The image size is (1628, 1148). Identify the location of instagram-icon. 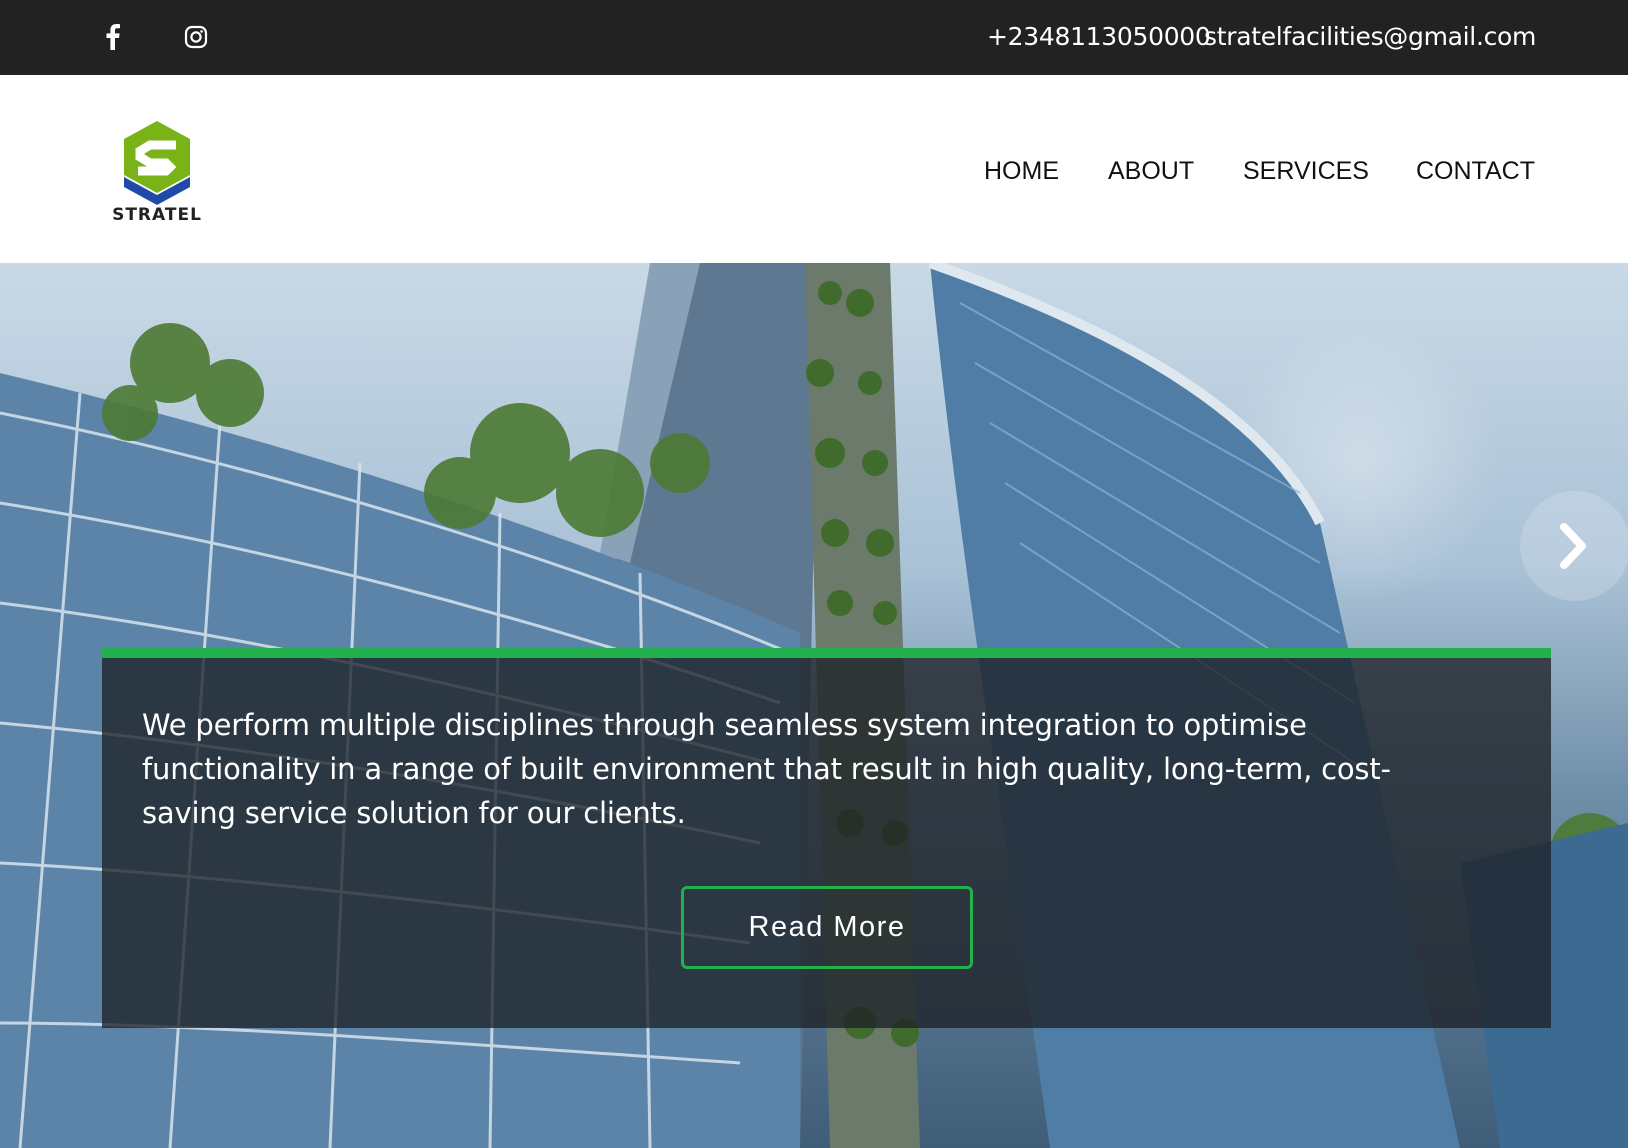
(196, 37).